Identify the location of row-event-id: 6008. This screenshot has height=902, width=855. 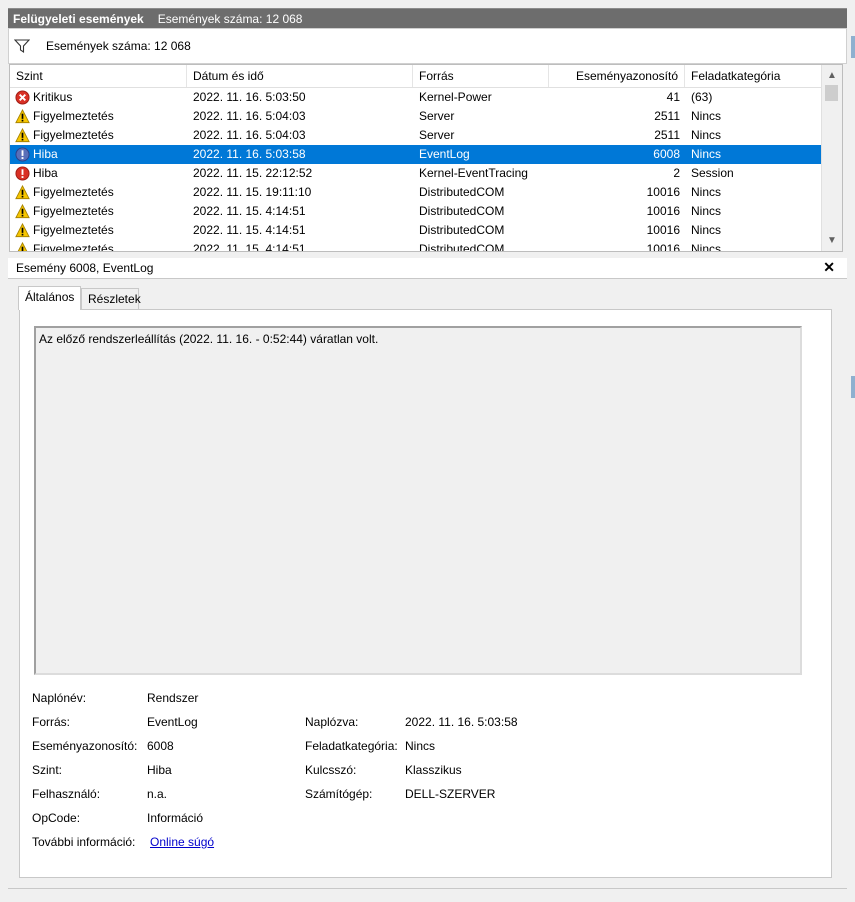
(666, 154).